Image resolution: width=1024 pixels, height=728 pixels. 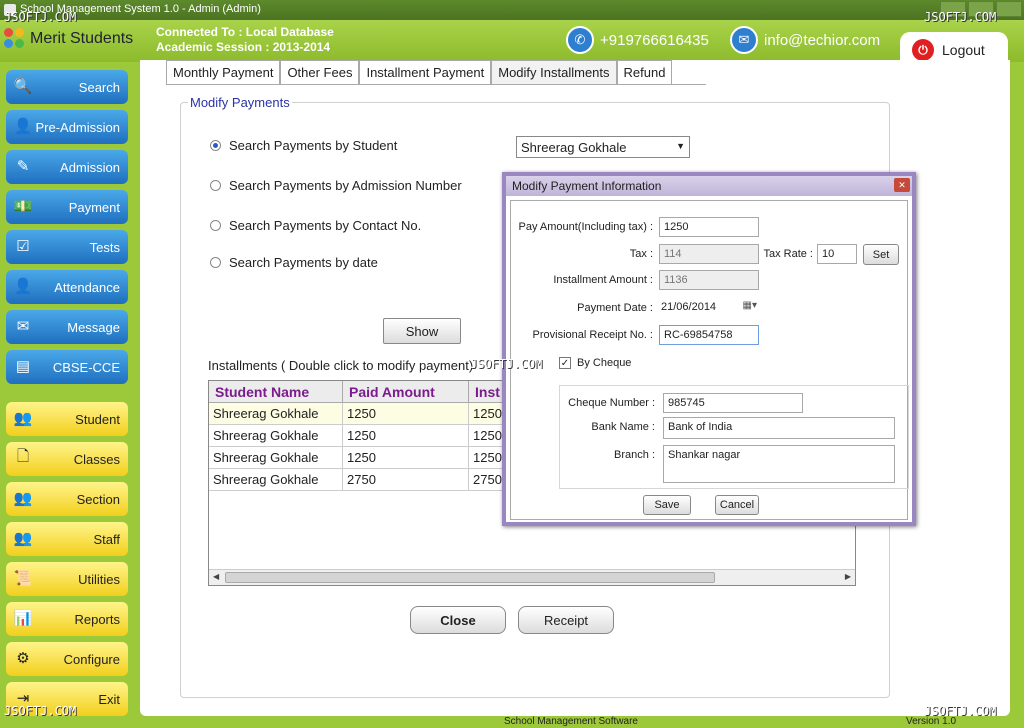 What do you see at coordinates (23, 166) in the screenshot?
I see `pencil-icon: ✎` at bounding box center [23, 166].